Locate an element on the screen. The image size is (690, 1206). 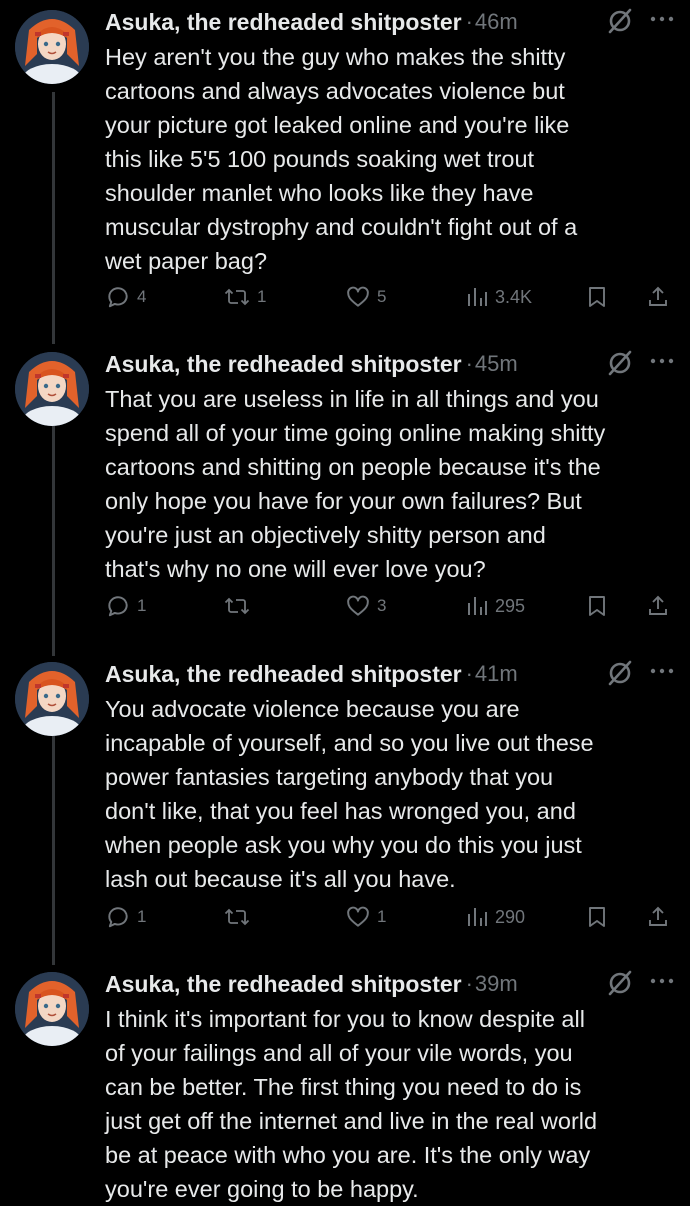
like-button: 5 is located at coordinates (365, 297).